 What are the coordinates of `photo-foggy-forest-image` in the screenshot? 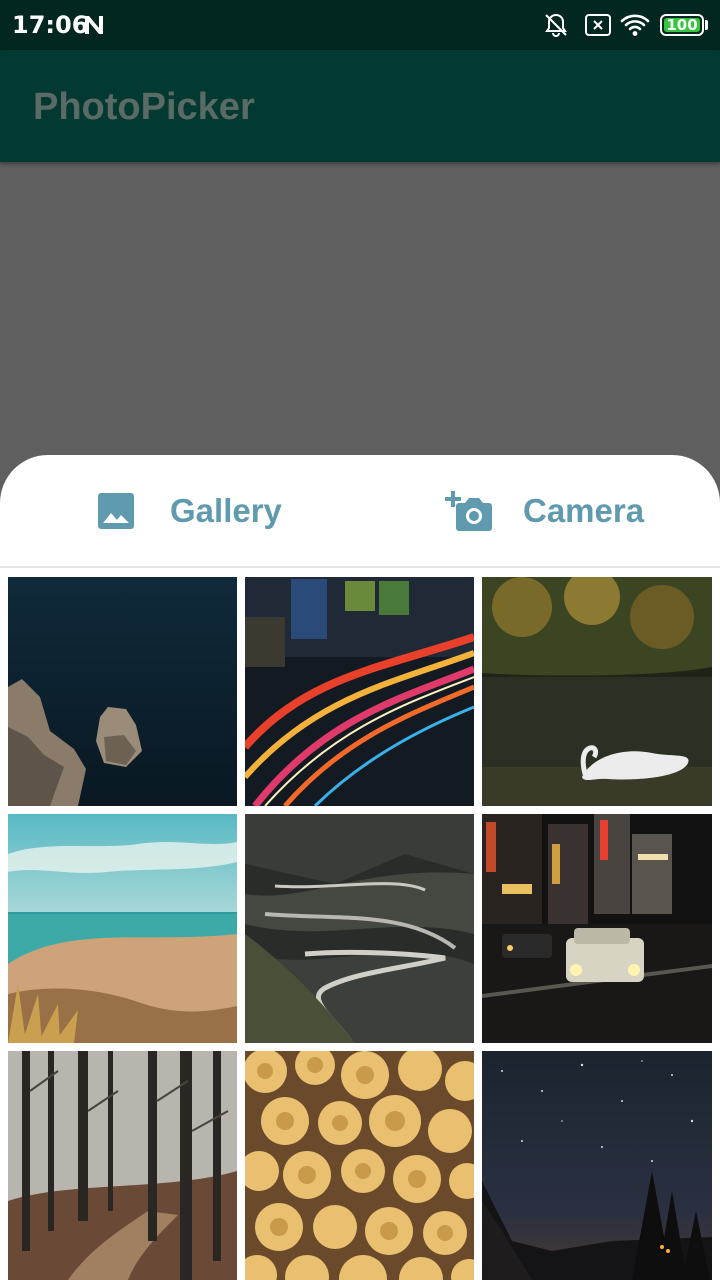 It's located at (122, 1165).